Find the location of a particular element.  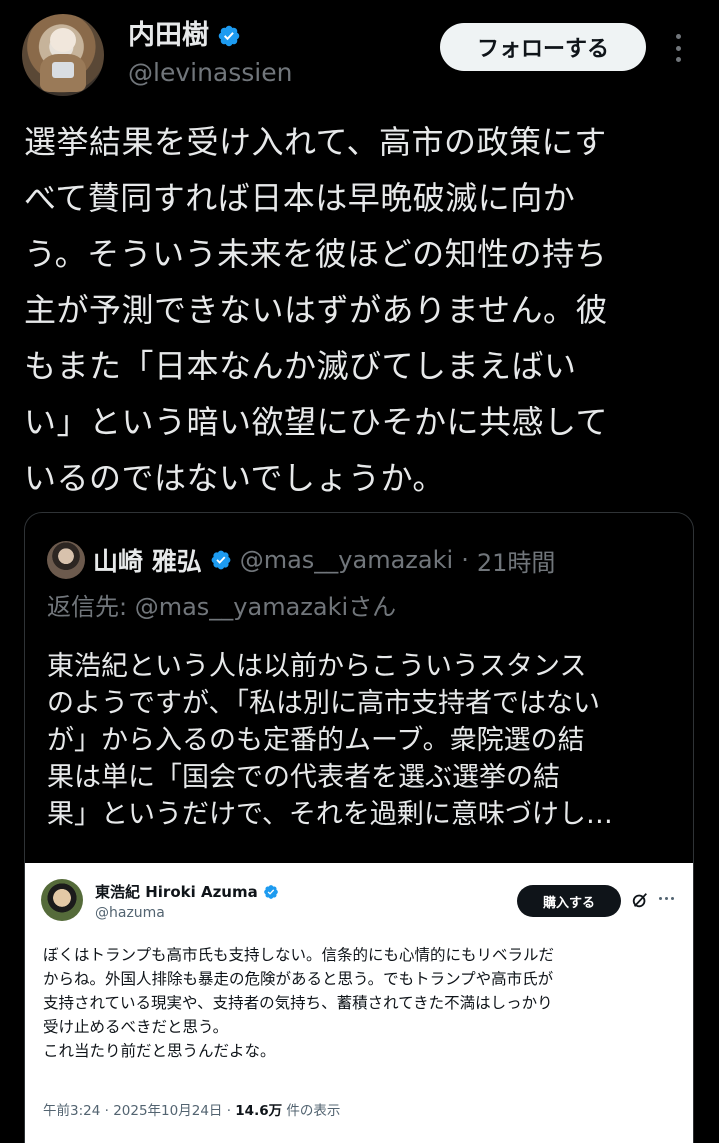

tweet-line: いるのではないでしょうか。 is located at coordinates (234, 478).